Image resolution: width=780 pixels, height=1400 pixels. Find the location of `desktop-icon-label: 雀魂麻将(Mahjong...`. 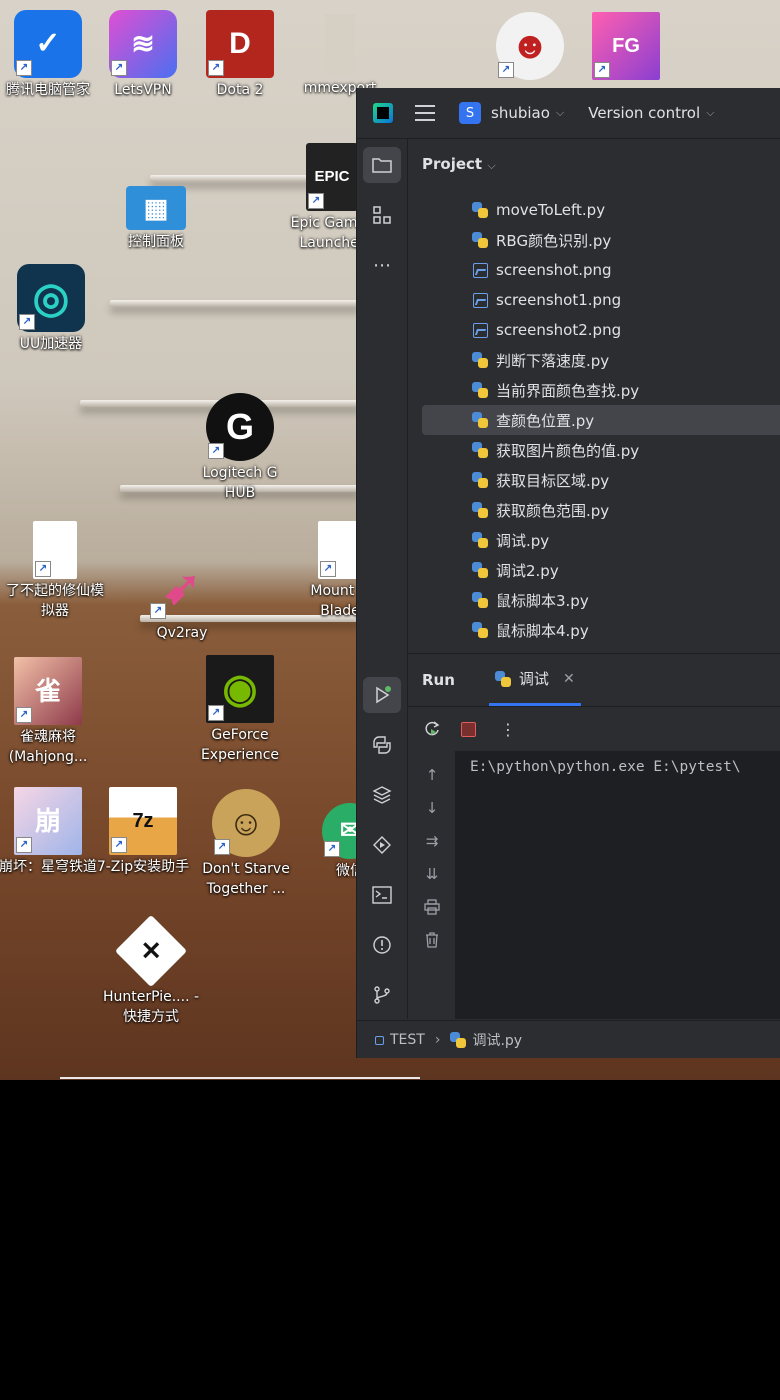

desktop-icon-label: 雀魂麻将(Mahjong... is located at coordinates (48, 747).